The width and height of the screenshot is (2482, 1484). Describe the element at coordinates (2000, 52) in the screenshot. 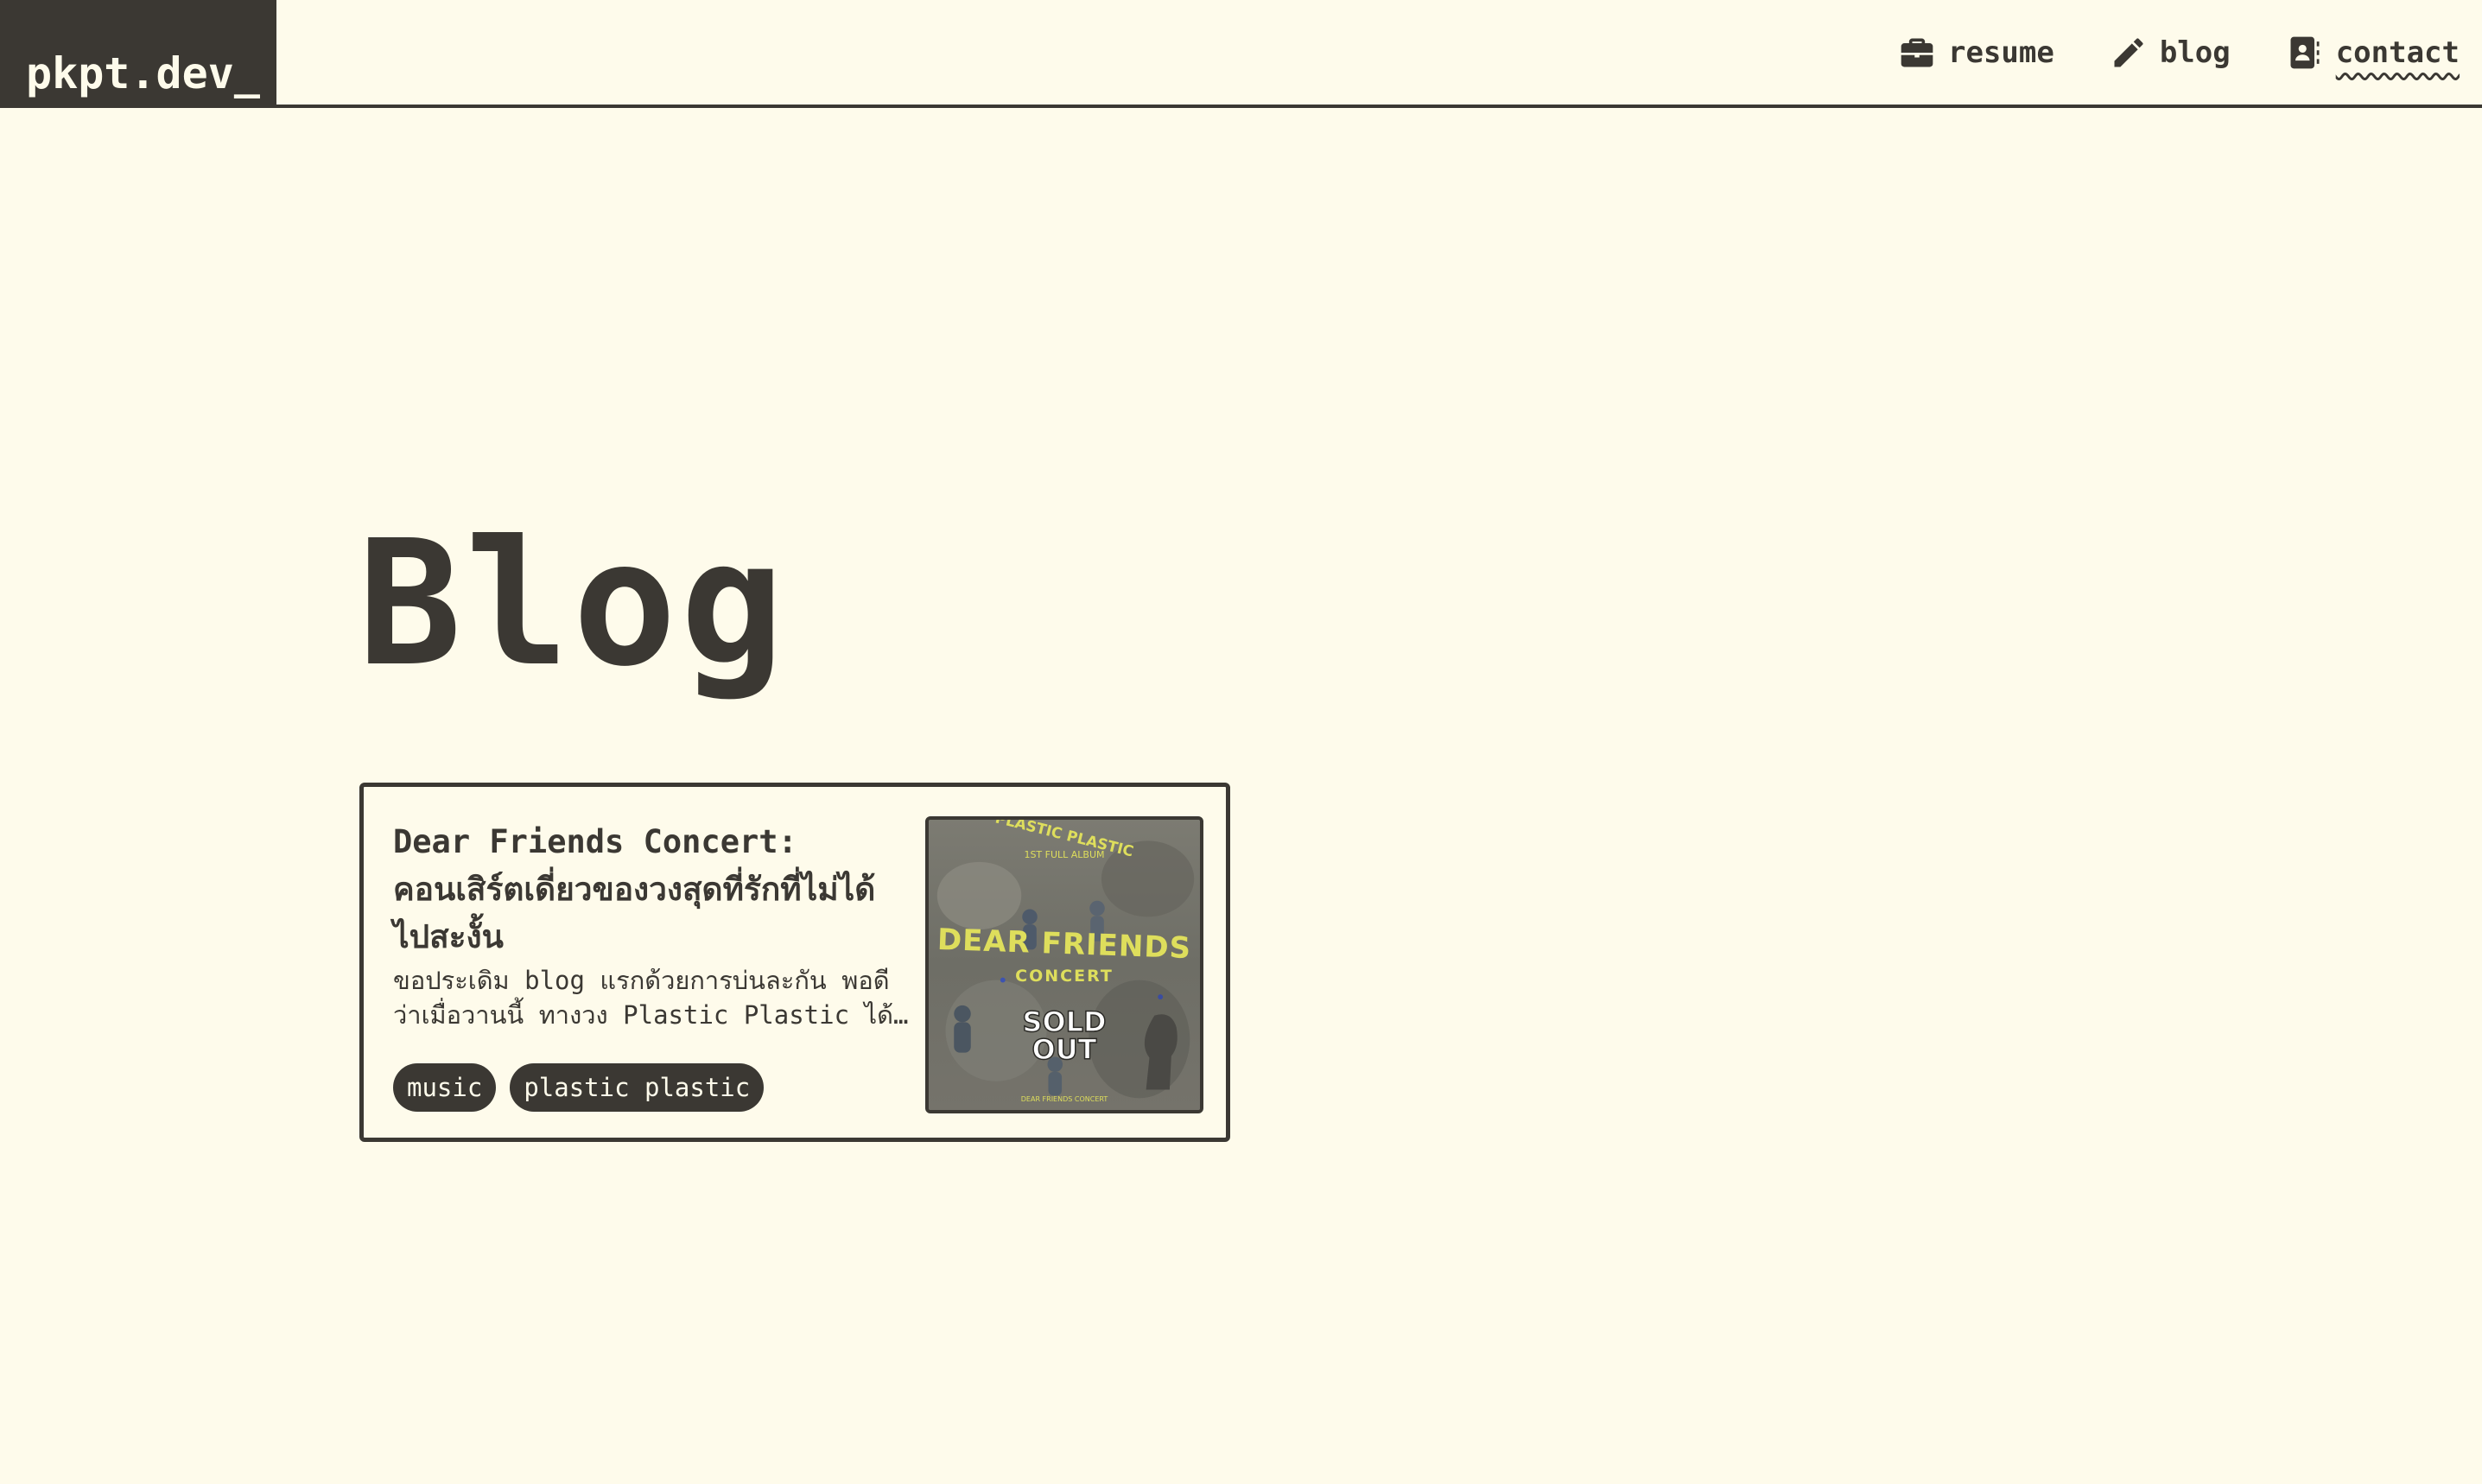

I see `nav-label-resume: resume` at that location.